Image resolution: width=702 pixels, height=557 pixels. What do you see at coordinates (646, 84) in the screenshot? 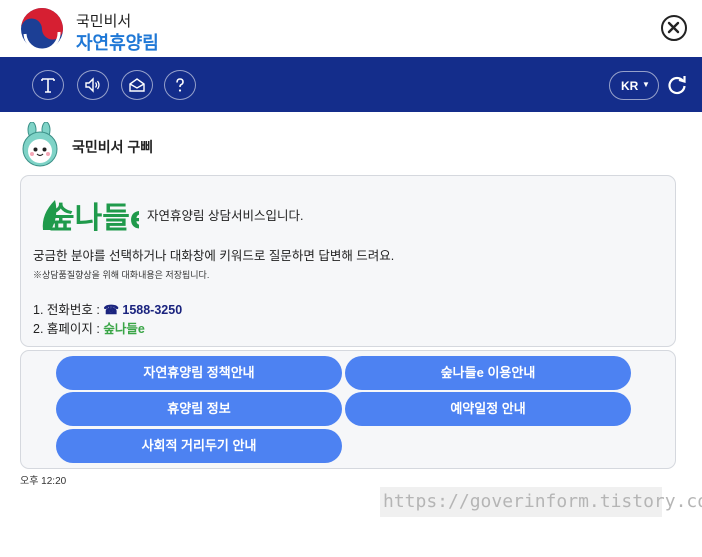
I see `chevron-down-icon: ▼` at bounding box center [646, 84].